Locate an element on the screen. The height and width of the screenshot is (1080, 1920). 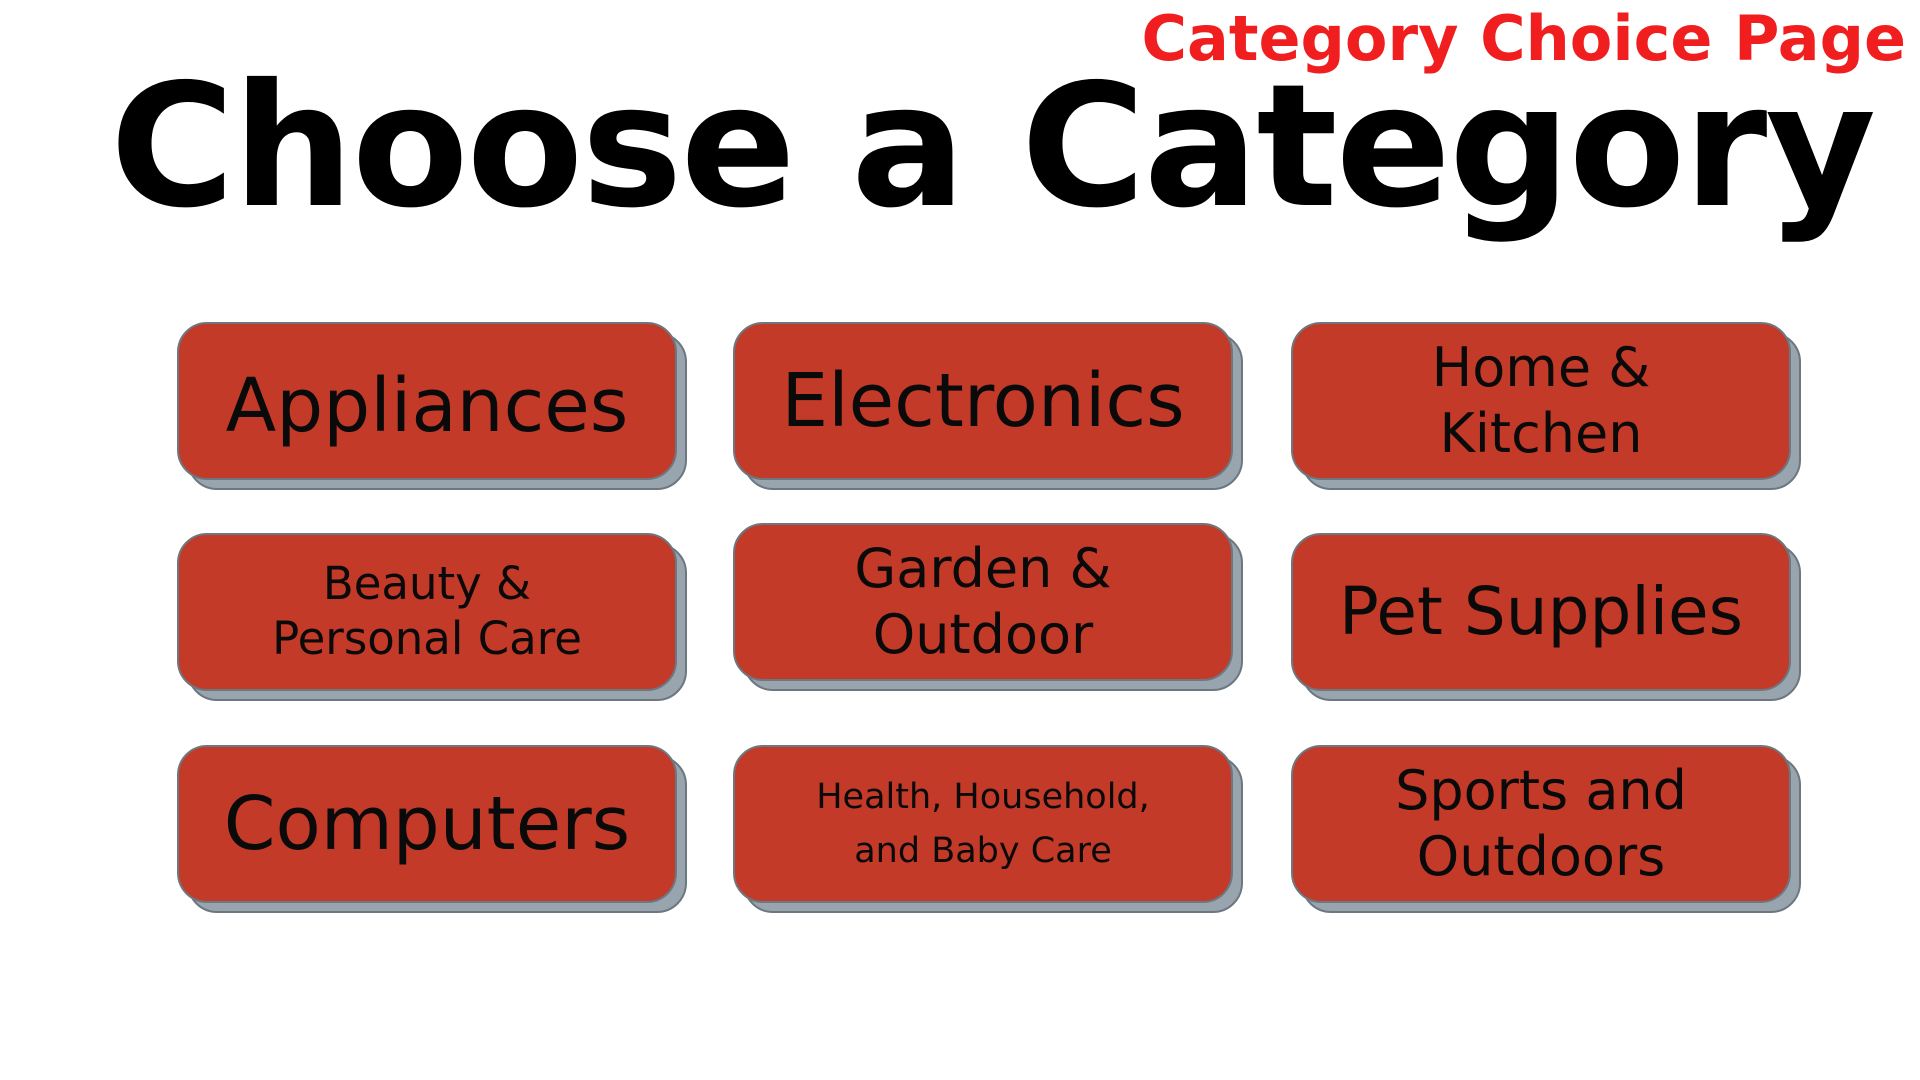
category-tile-beauty-wrap: Beauty & Personal Care is located at coordinates (432, 617).